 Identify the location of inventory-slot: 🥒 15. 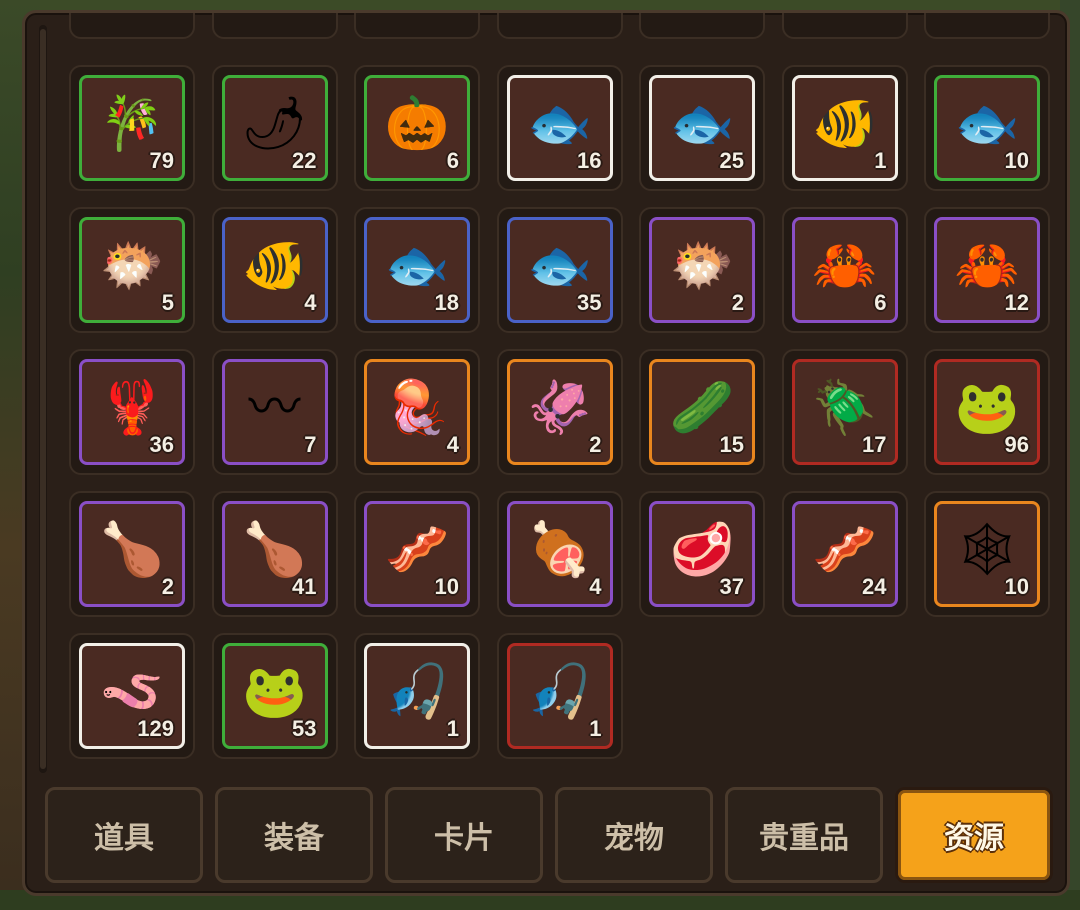
(702, 412).